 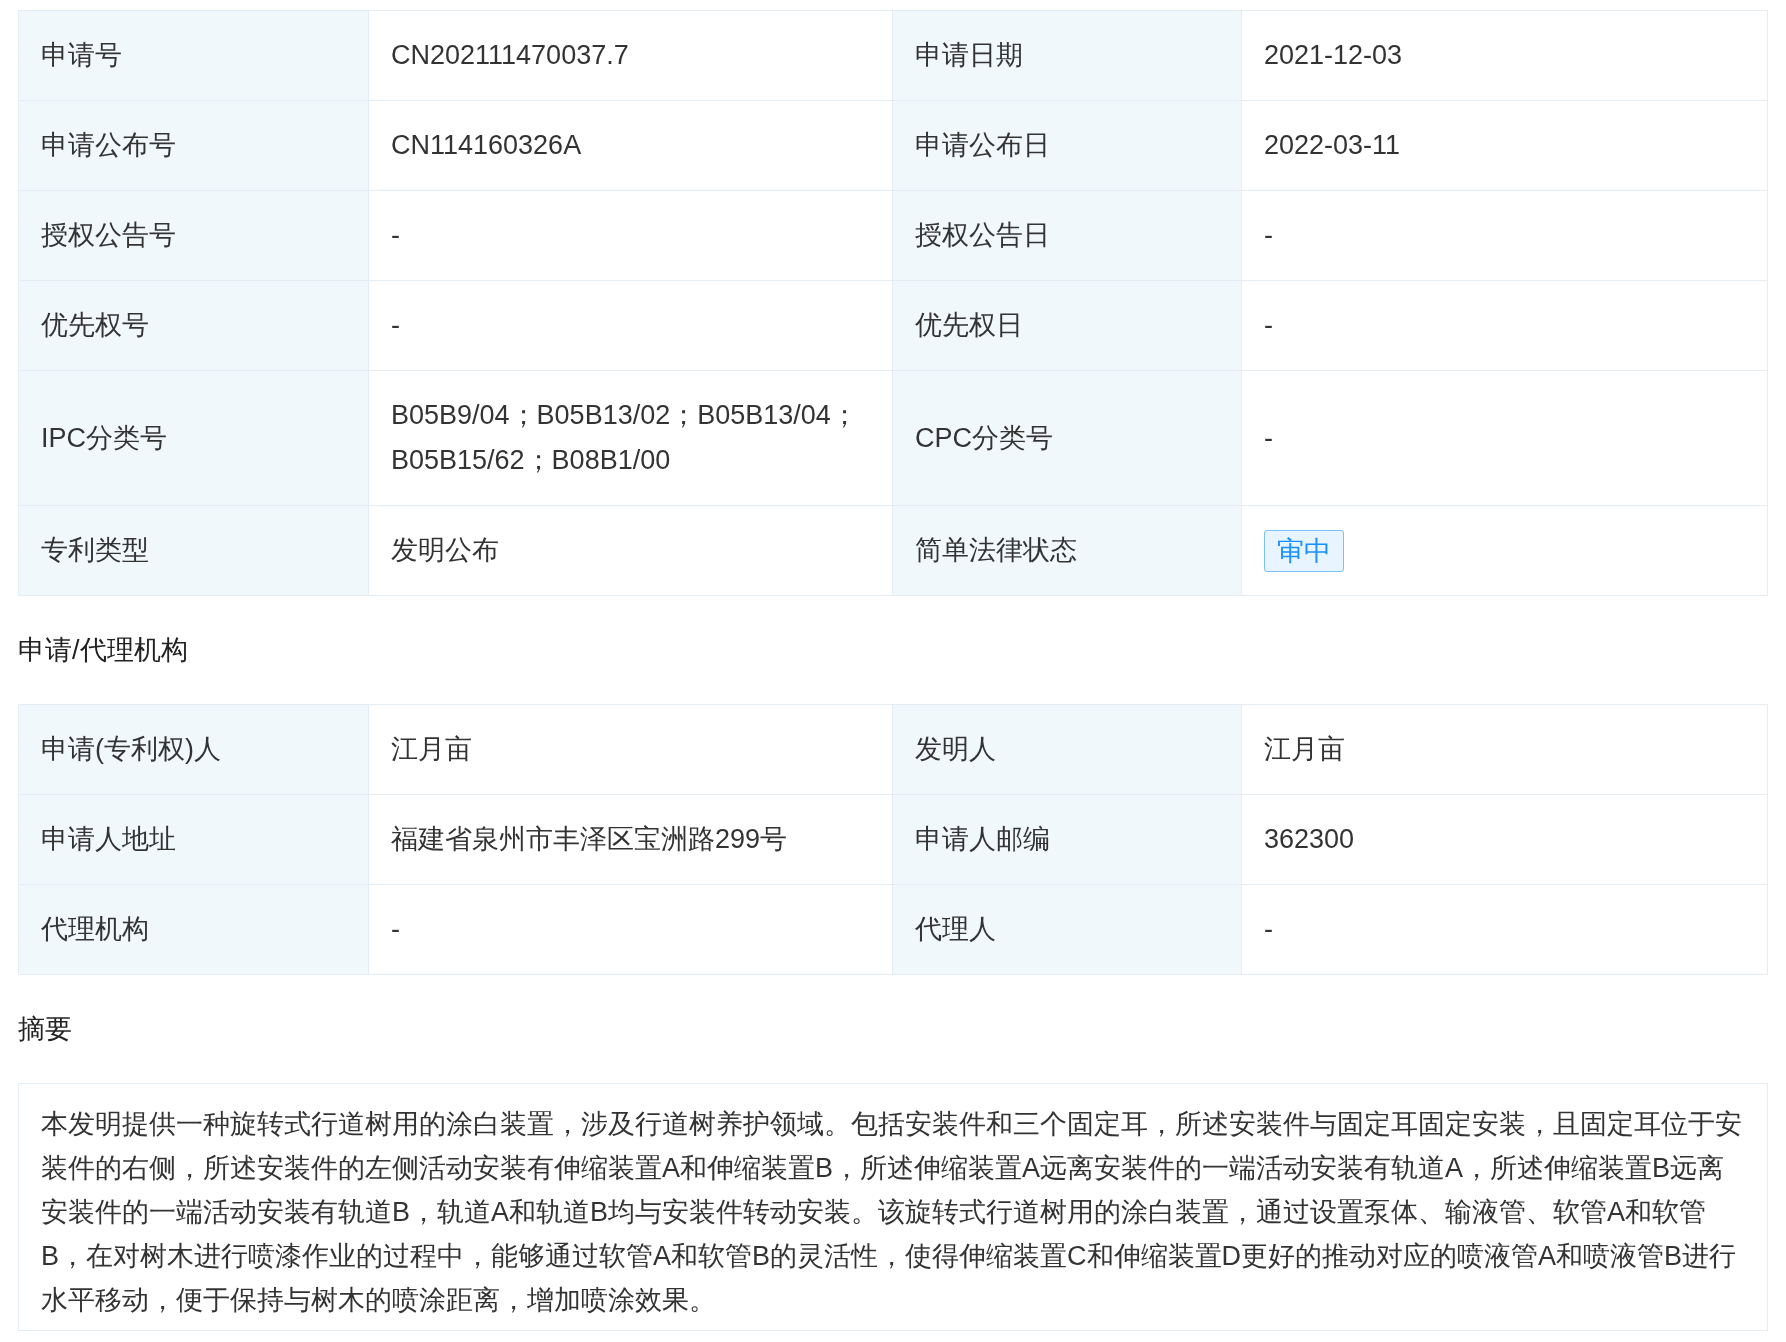 I want to click on field-label: 授权公告号, so click(x=194, y=236).